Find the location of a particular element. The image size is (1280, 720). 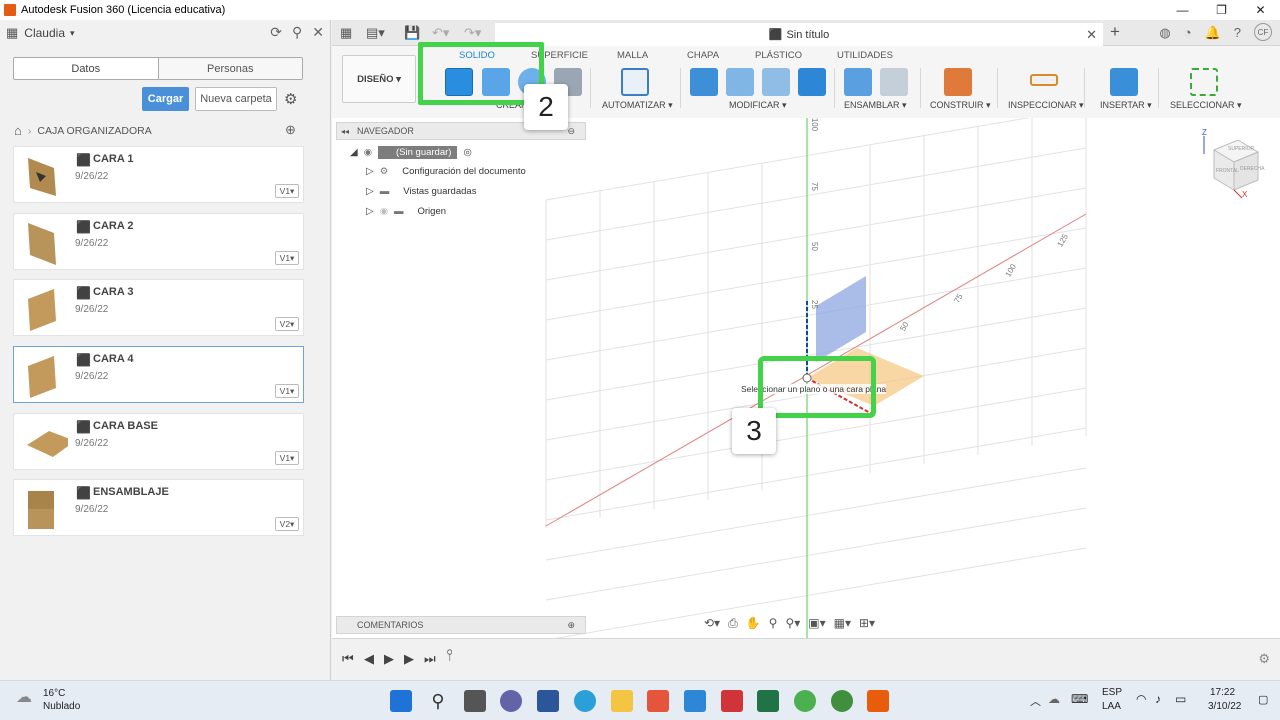

file-item: ⬛ ENSAMBLAJE 9/26/22 V2▾ is located at coordinates (158, 507).